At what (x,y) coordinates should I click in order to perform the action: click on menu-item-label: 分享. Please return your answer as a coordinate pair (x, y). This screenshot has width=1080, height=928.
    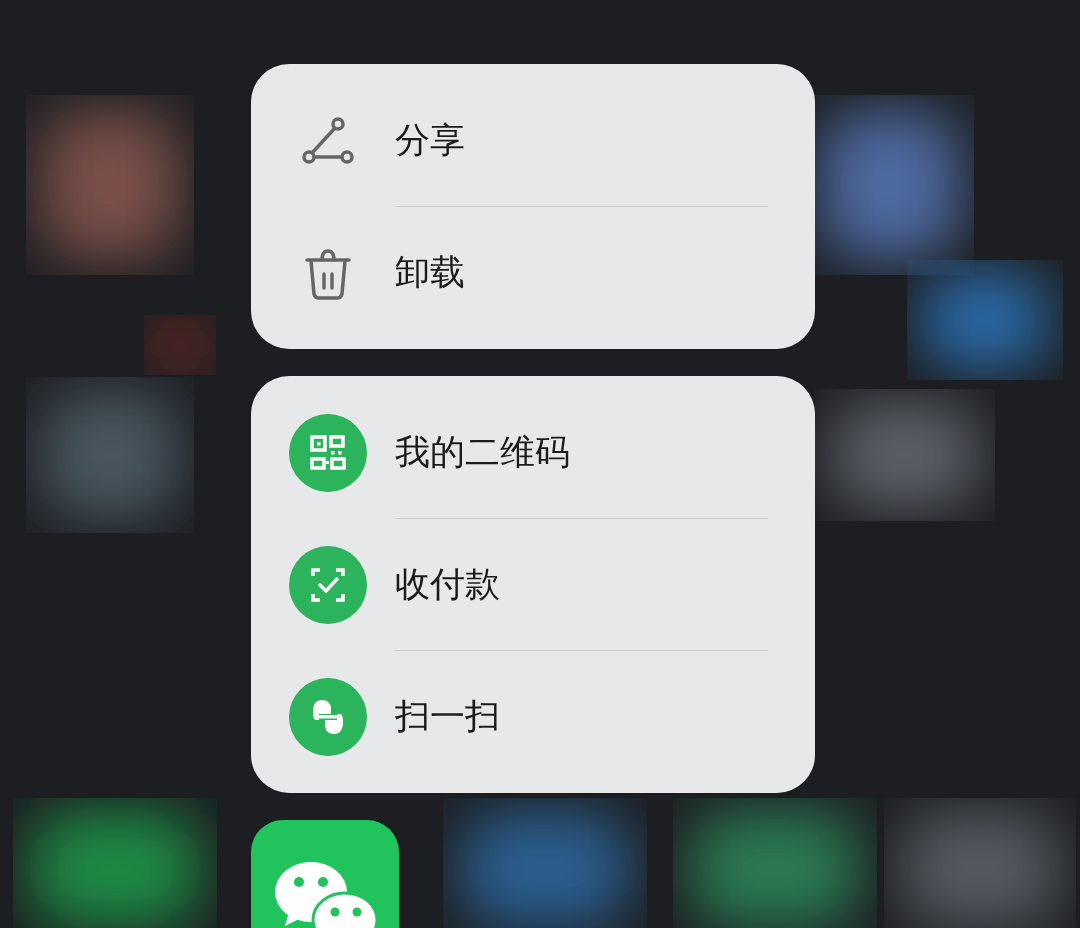
    Looking at the image, I should click on (430, 140).